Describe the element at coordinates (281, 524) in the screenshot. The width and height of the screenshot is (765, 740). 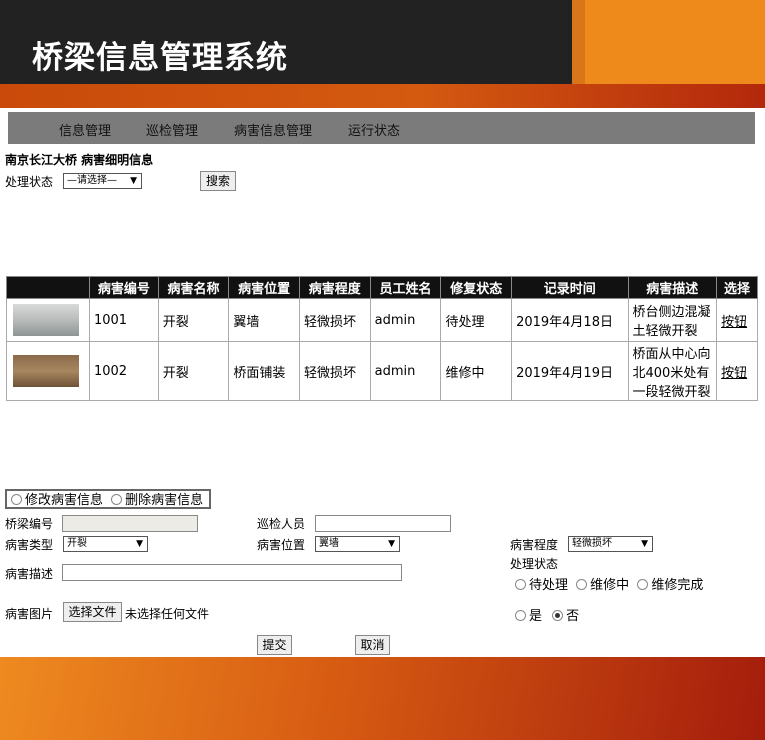
I see `inspector-label: 巡检人员` at that location.